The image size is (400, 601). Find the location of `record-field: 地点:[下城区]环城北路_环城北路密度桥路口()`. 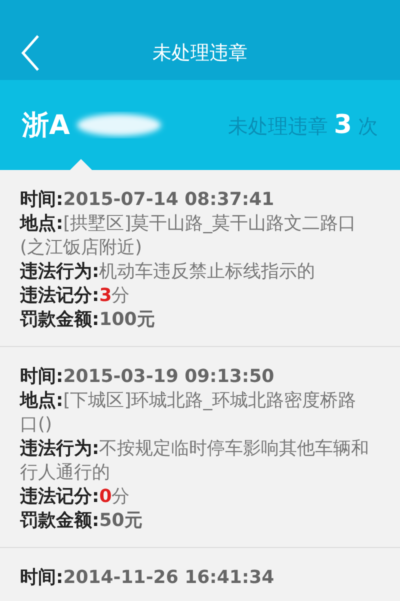

record-field: 地点:[下城区]环城北路_环城北路密度桥路口() is located at coordinates (196, 413).